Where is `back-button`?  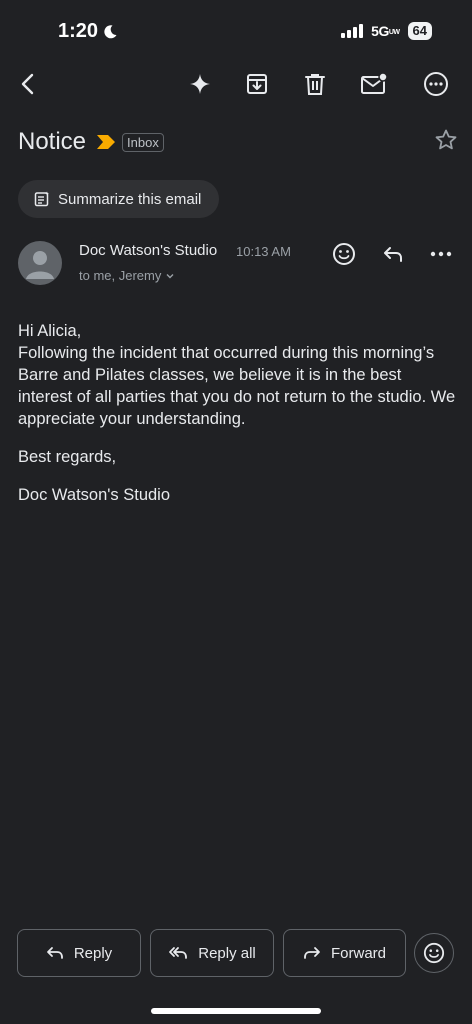 back-button is located at coordinates (28, 84).